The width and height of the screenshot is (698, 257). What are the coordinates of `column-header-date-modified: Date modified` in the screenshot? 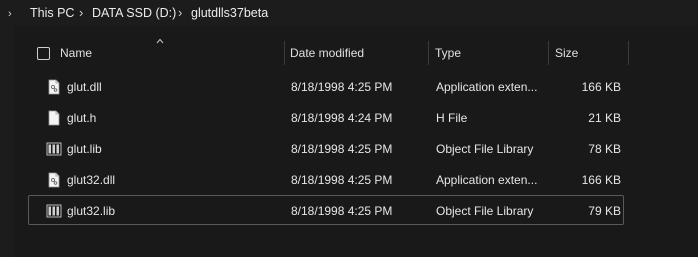 It's located at (327, 53).